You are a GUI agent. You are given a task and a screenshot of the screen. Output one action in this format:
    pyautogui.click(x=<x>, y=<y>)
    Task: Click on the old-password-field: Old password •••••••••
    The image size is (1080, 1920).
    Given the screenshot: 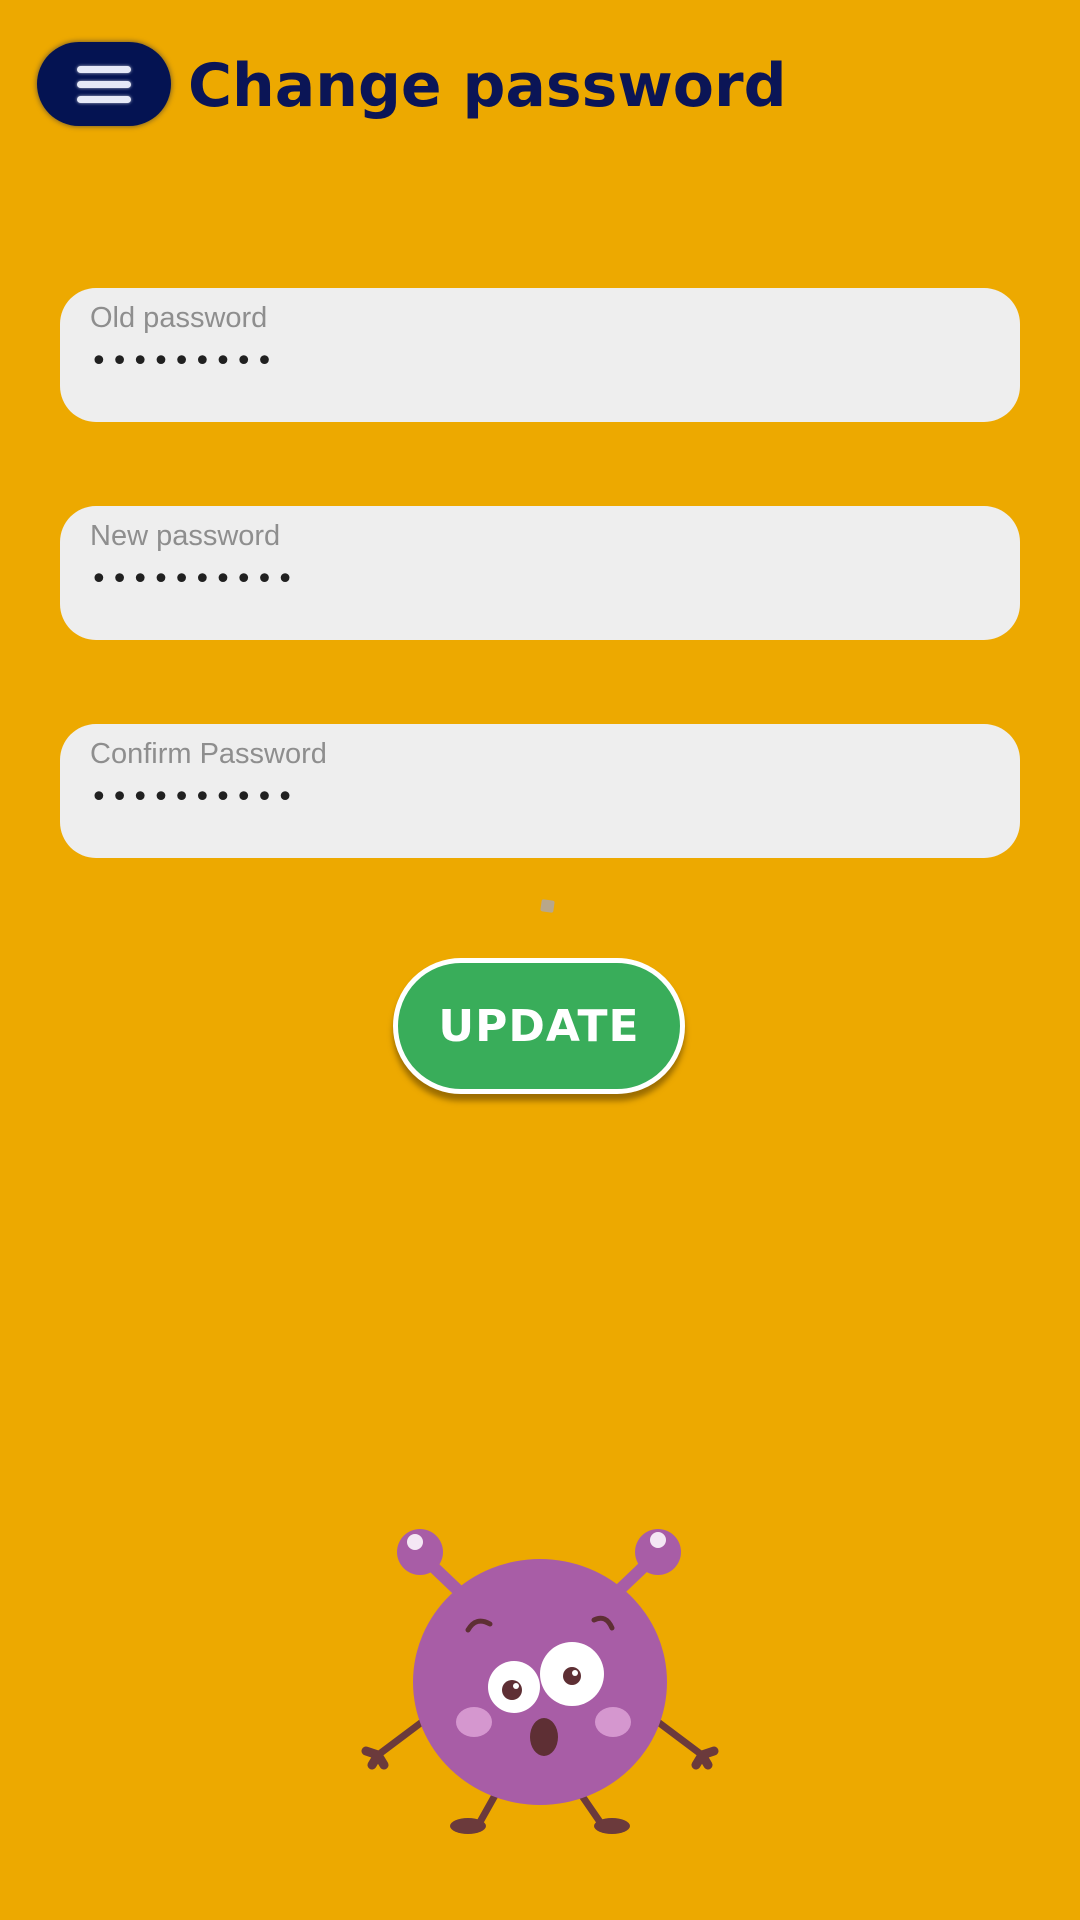 What is the action you would take?
    pyautogui.click(x=540, y=355)
    